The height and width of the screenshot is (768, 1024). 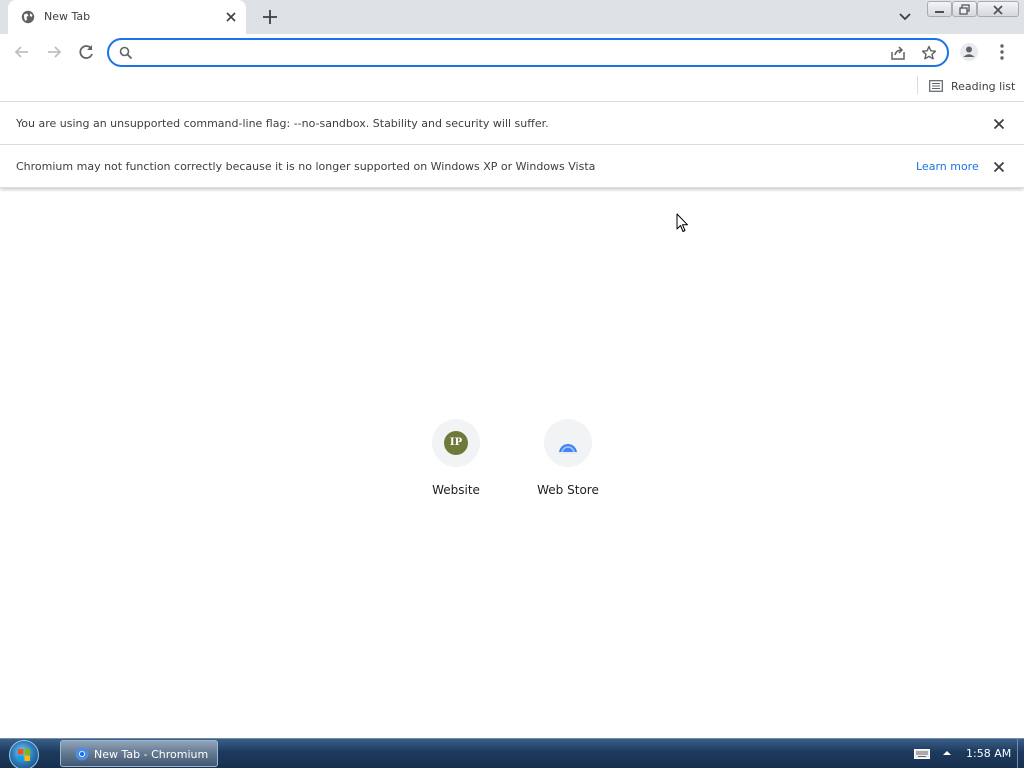 What do you see at coordinates (947, 753) in the screenshot?
I see `tray-expand-arrow-icon` at bounding box center [947, 753].